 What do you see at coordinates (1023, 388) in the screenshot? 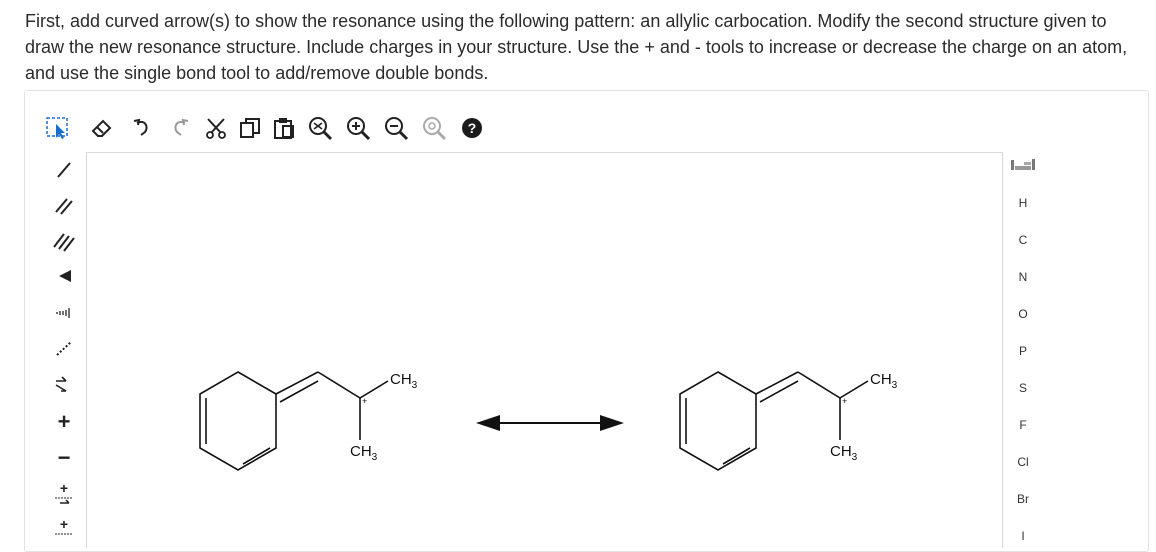
I see `element-s: S` at bounding box center [1023, 388].